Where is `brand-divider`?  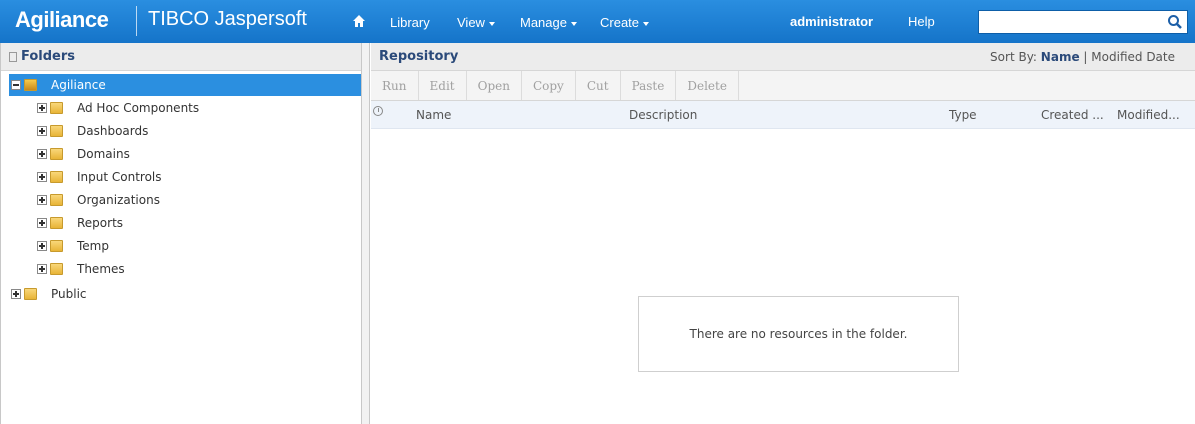
brand-divider is located at coordinates (136, 21).